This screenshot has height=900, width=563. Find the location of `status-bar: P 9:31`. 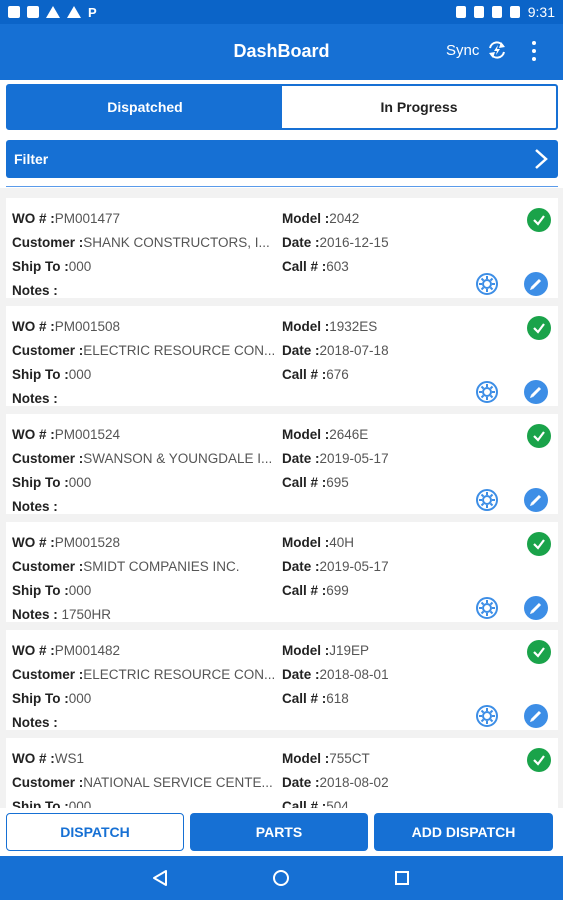

status-bar: P 9:31 is located at coordinates (281, 12).